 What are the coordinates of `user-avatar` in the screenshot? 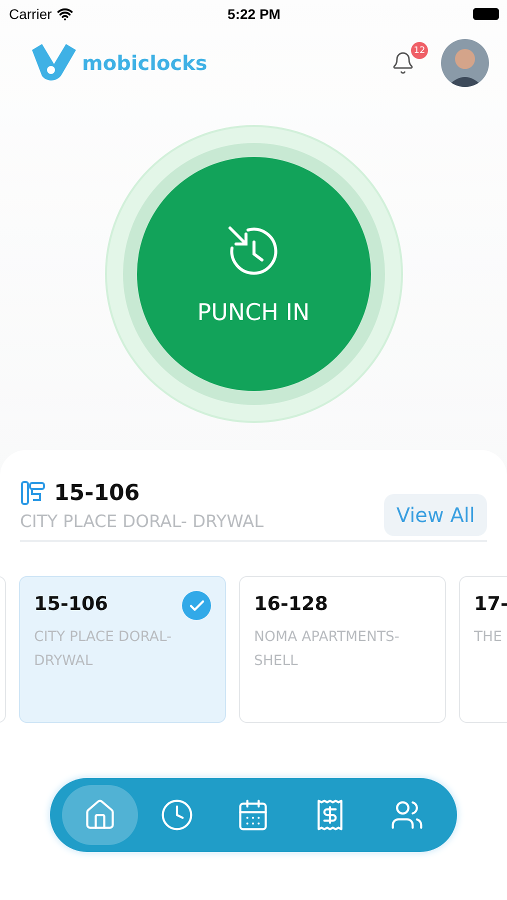 It's located at (465, 63).